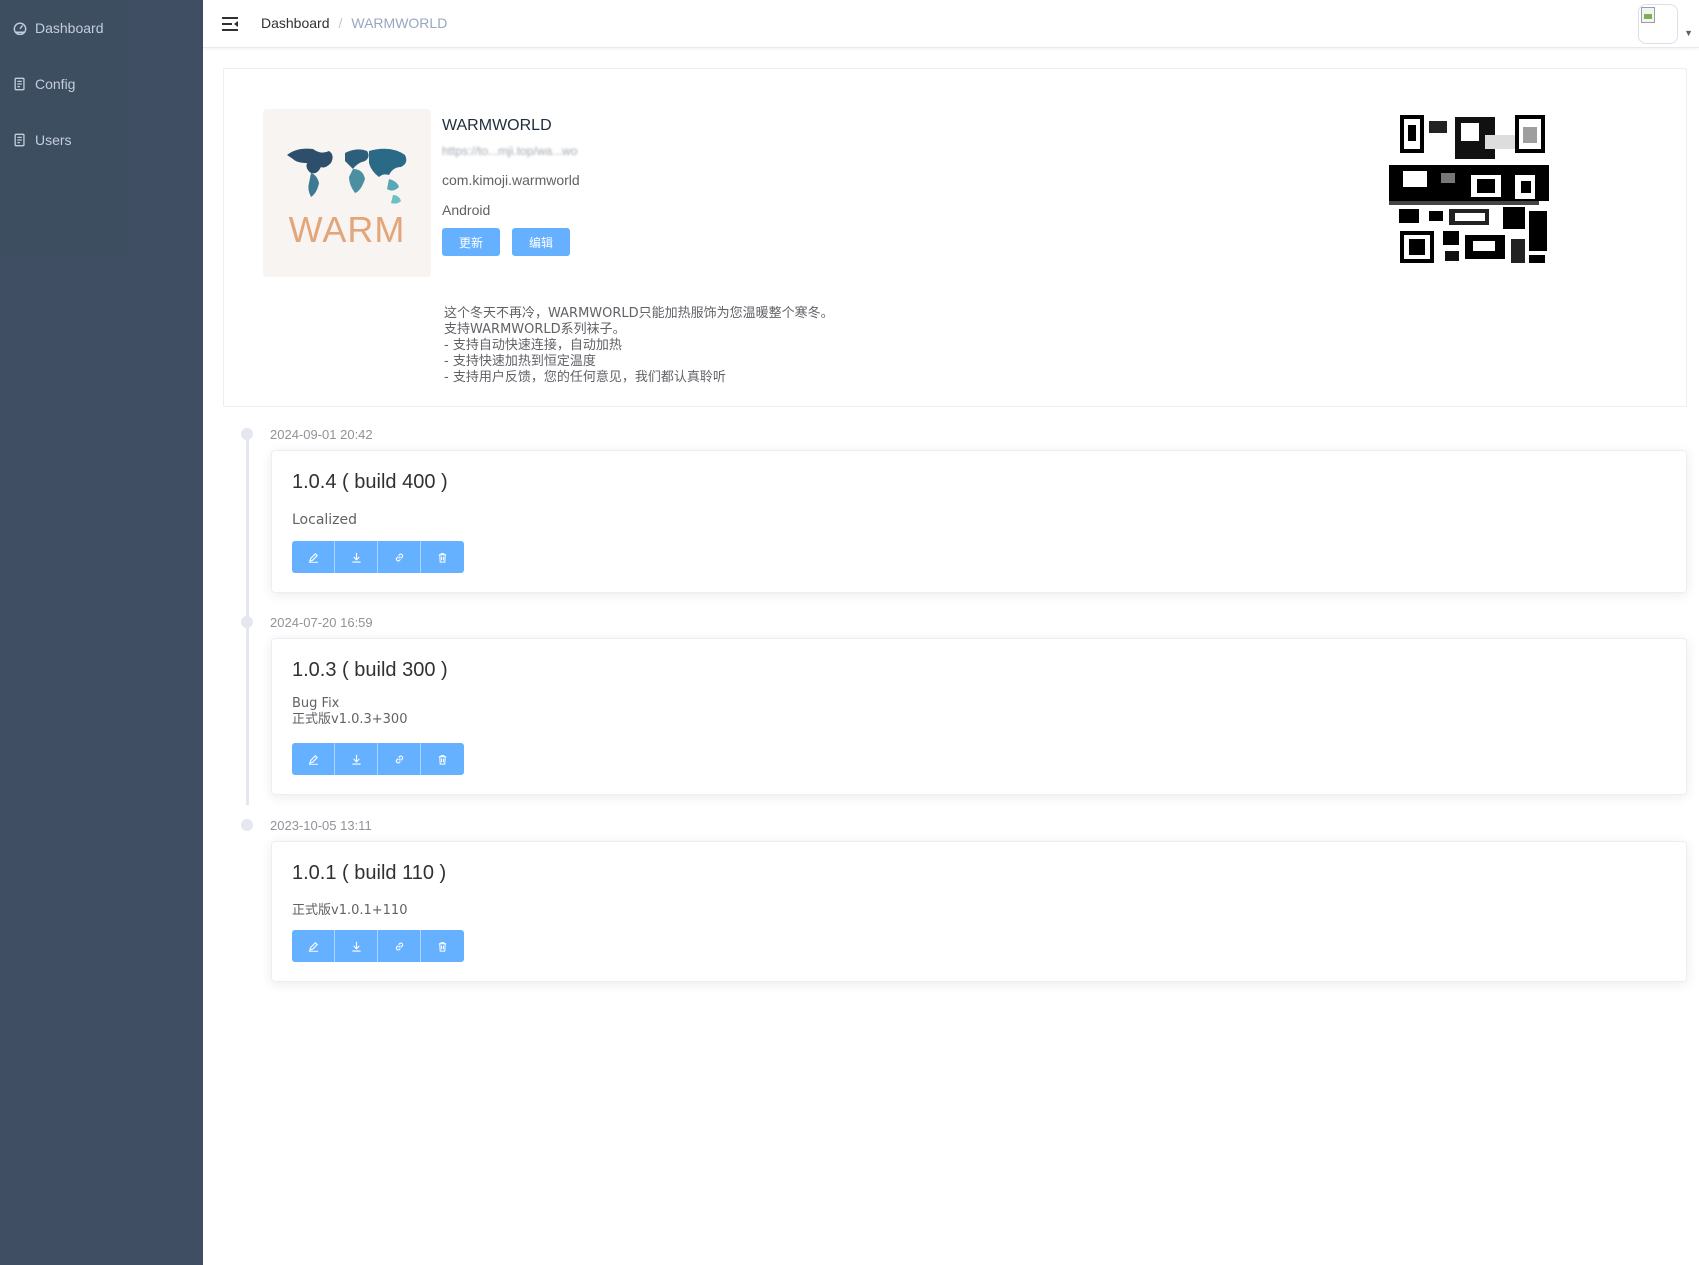 The image size is (1699, 1265). I want to click on app-platform: Android, so click(466, 210).